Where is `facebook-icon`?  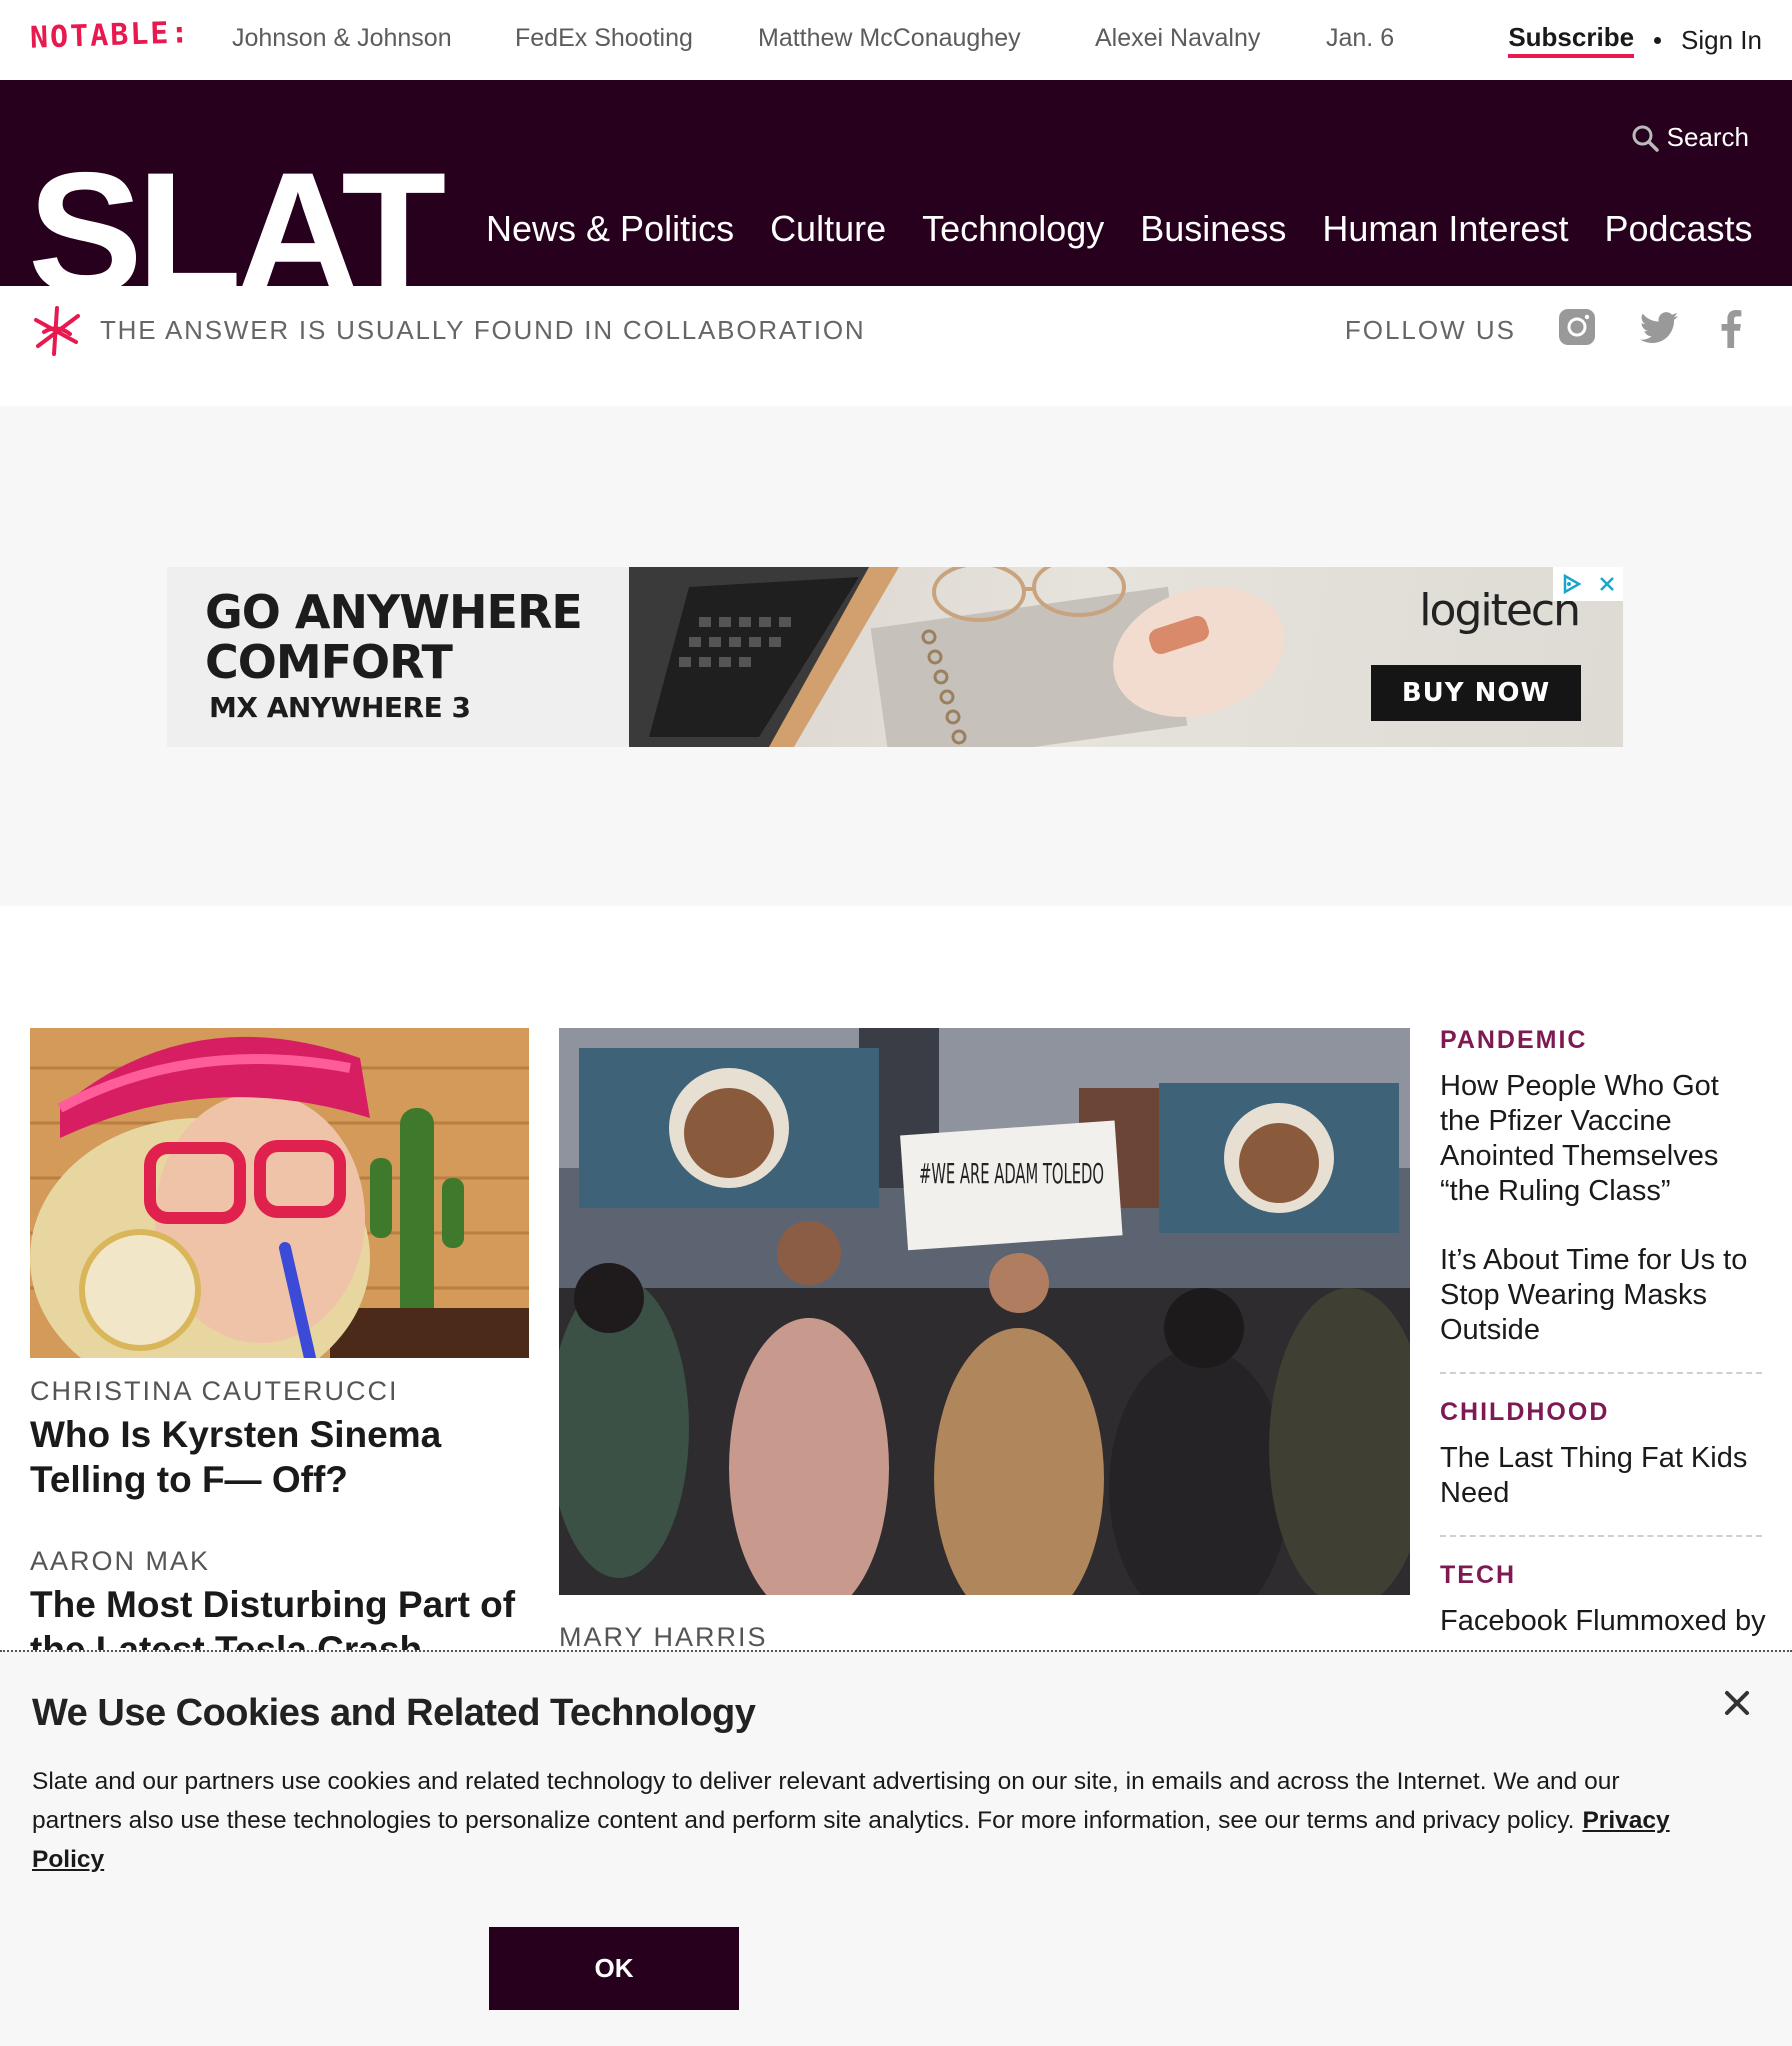 facebook-icon is located at coordinates (1731, 329).